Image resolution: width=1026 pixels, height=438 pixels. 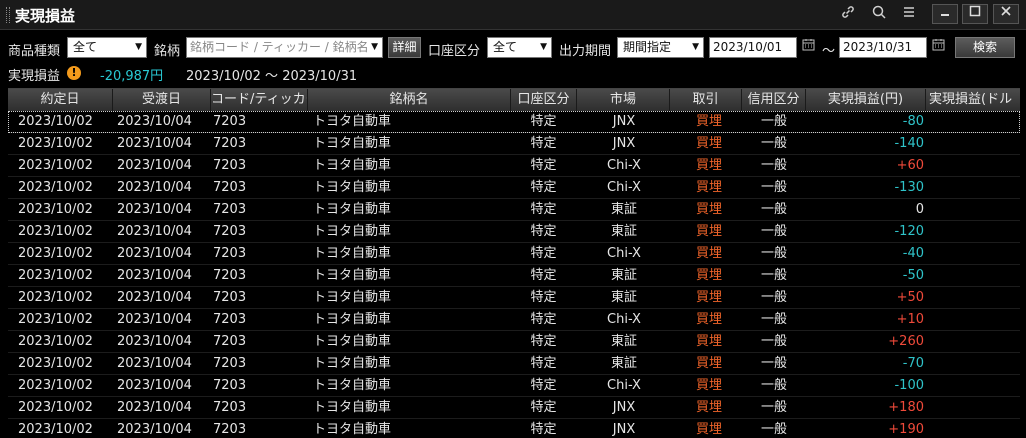 I want to click on pl-cell: -120, so click(x=909, y=231).